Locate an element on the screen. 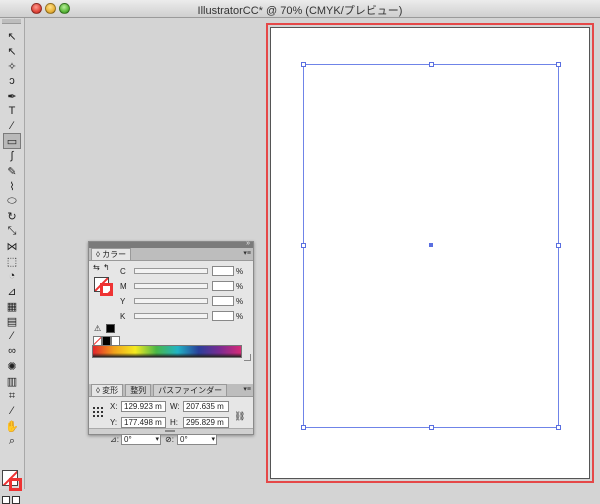 The width and height of the screenshot is (600, 504). window-title: IllustratorCC* @ 70% (CMYK/プレビュー) is located at coordinates (300, 11).